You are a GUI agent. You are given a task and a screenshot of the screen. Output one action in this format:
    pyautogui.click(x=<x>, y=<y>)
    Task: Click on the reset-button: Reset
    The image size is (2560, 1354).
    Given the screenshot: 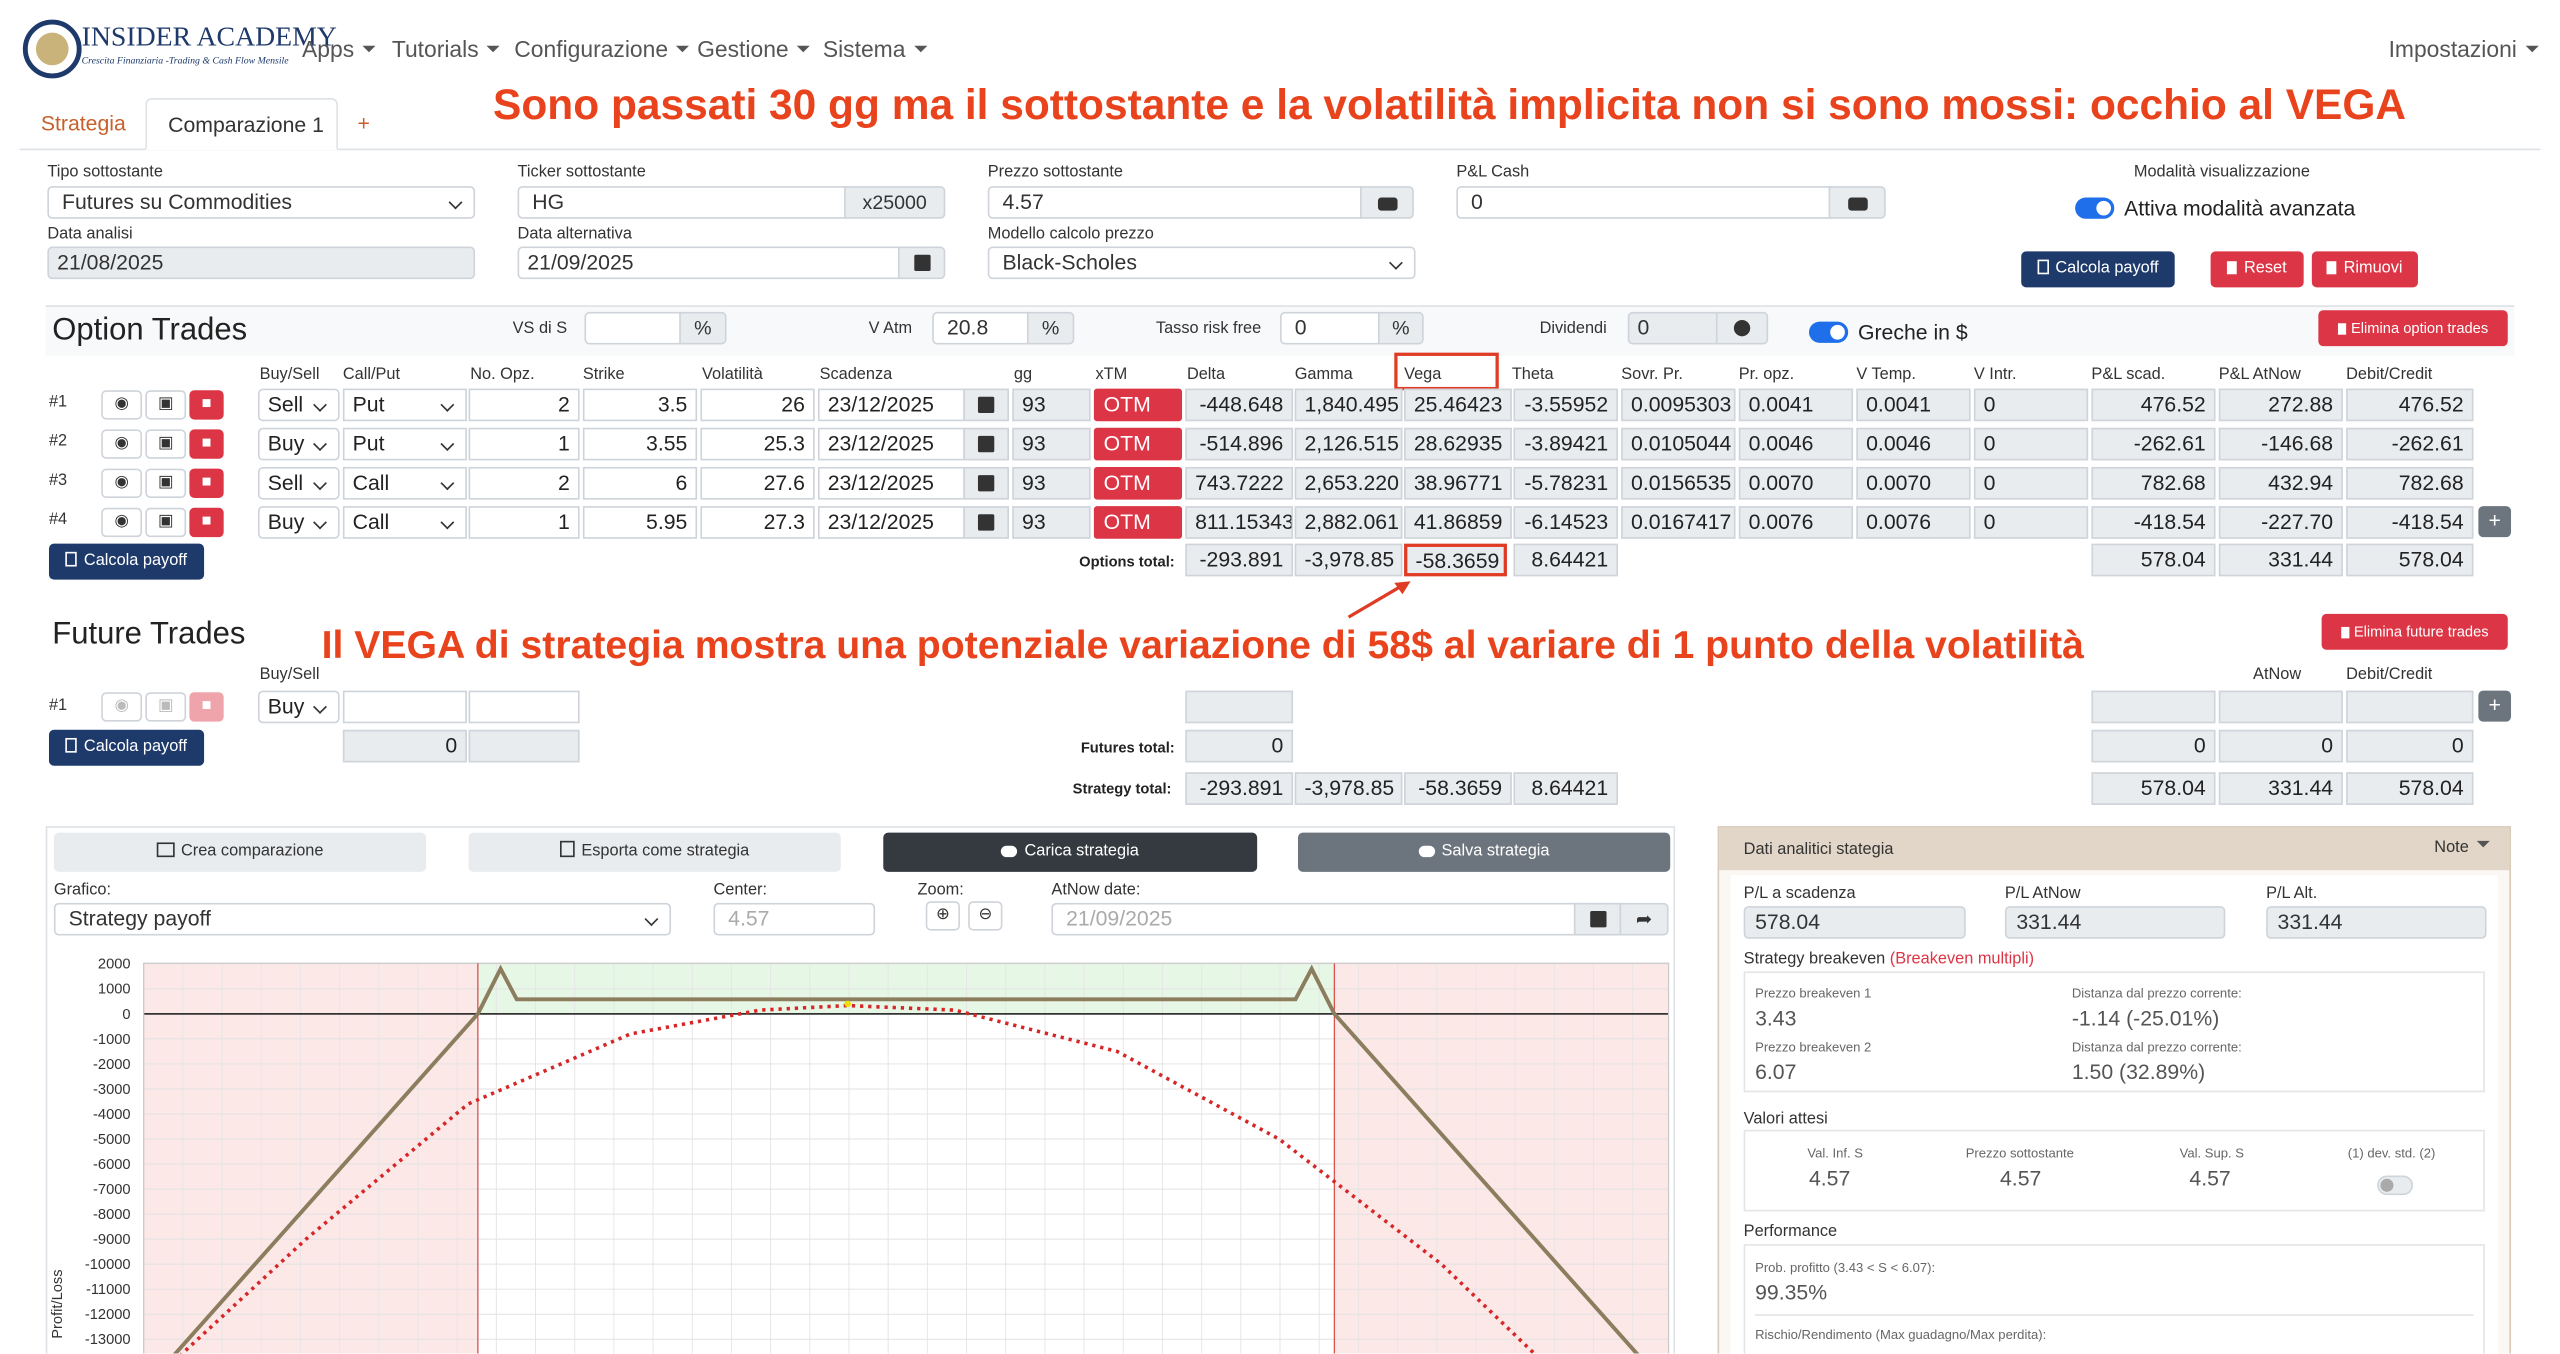 What is the action you would take?
    pyautogui.click(x=2257, y=269)
    